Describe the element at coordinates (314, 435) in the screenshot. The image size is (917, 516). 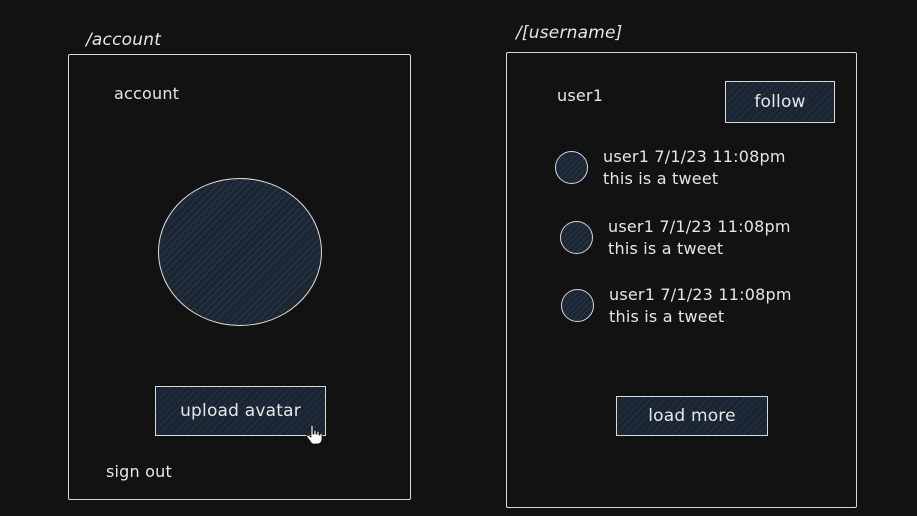
I see `hand-pointer-icon` at that location.